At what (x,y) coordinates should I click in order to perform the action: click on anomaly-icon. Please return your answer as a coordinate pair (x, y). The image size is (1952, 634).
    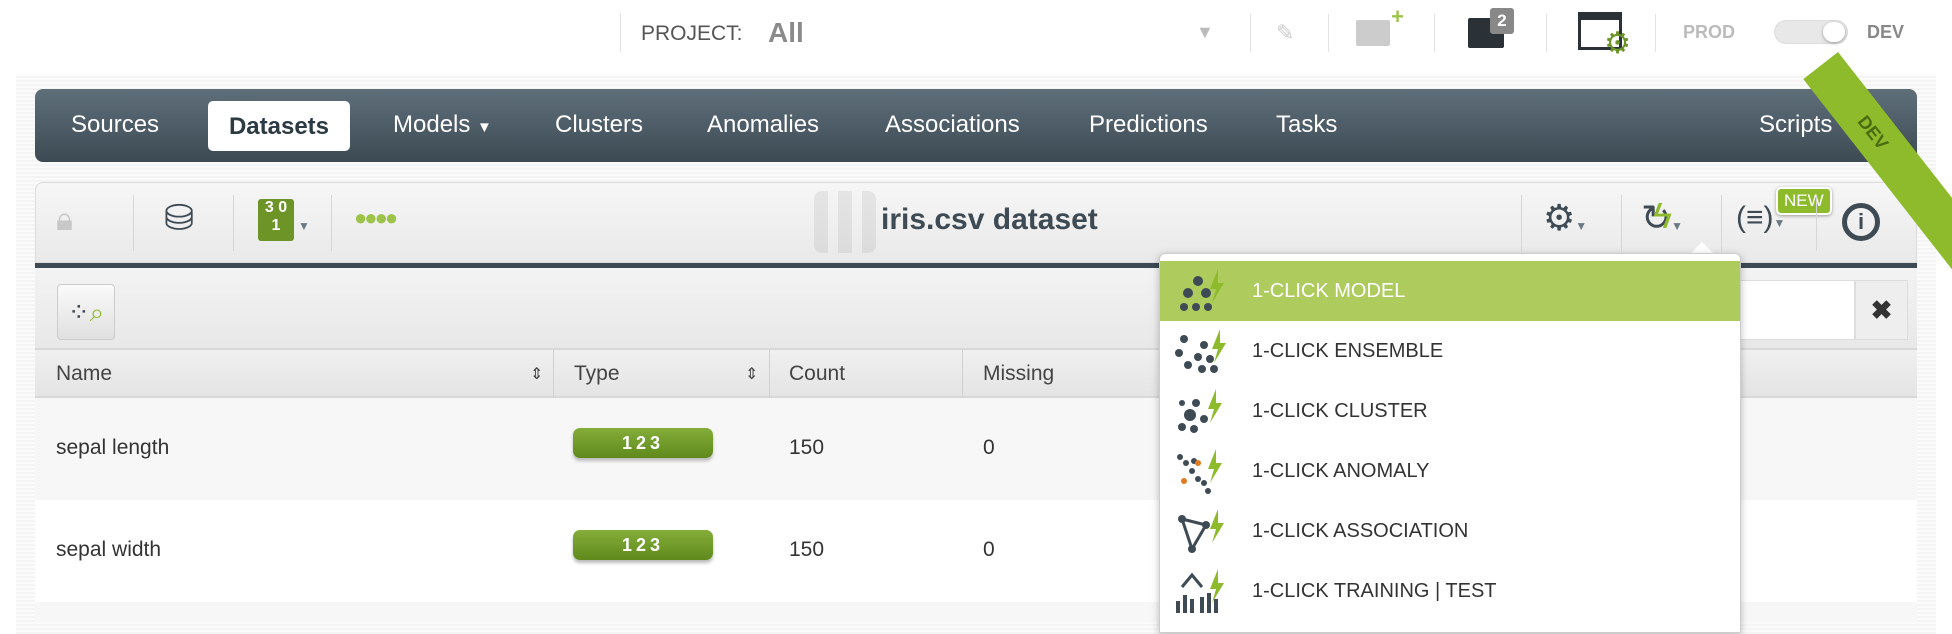
    Looking at the image, I should click on (1200, 471).